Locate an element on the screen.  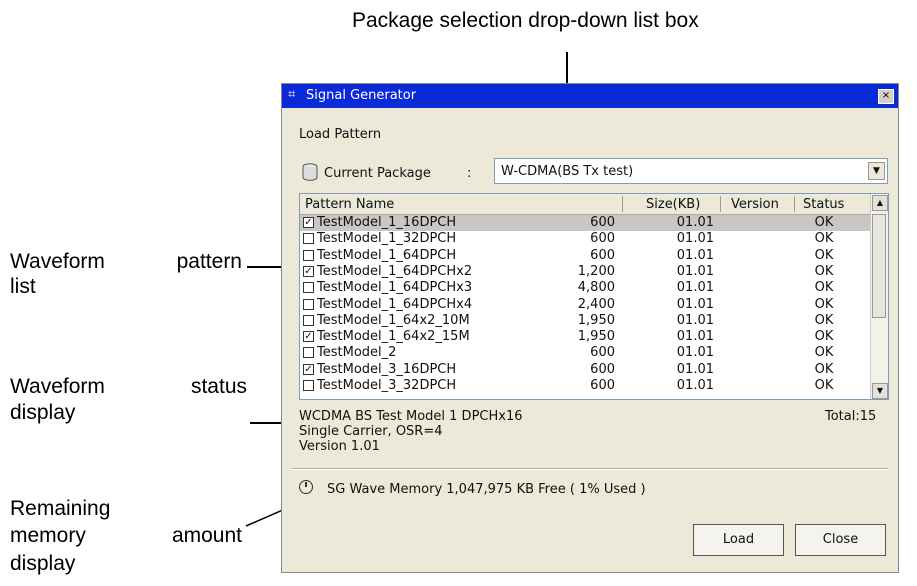
window-title: Signal Generator is located at coordinates (361, 95).